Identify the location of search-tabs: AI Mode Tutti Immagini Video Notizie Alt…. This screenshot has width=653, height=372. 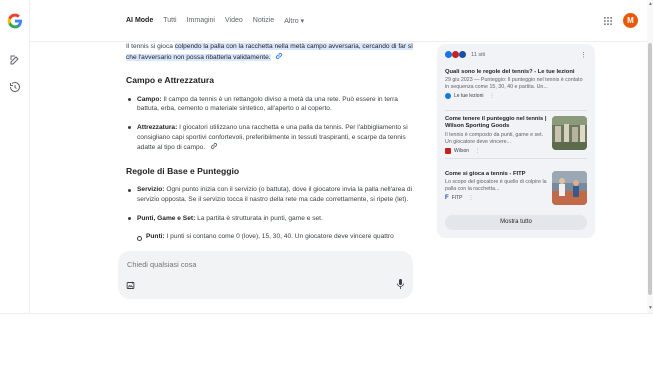
(215, 21).